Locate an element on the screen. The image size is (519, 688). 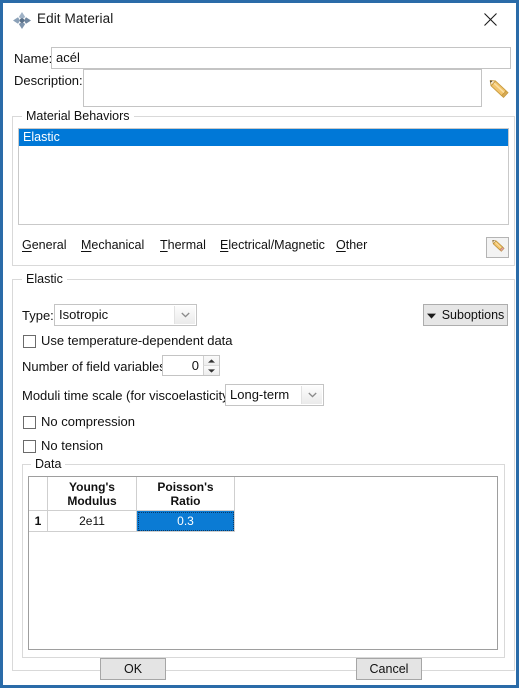
close-icon is located at coordinates (490, 19).